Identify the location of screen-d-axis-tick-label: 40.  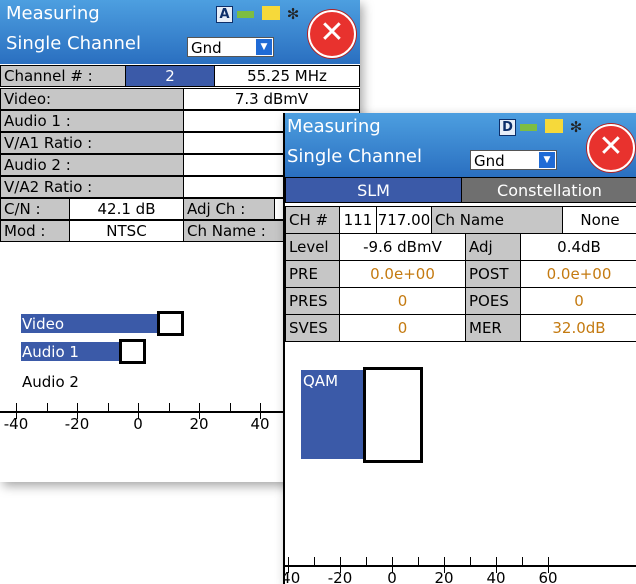
(496, 576).